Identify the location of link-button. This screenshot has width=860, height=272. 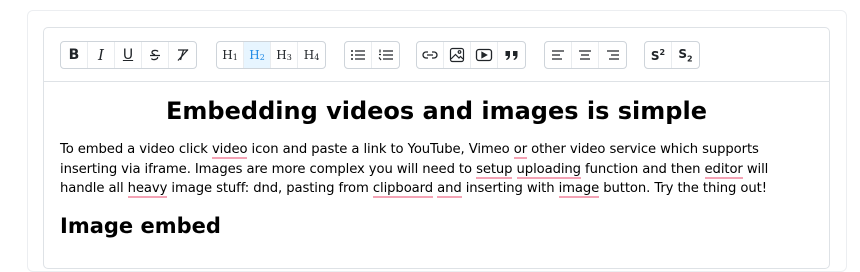
(430, 55).